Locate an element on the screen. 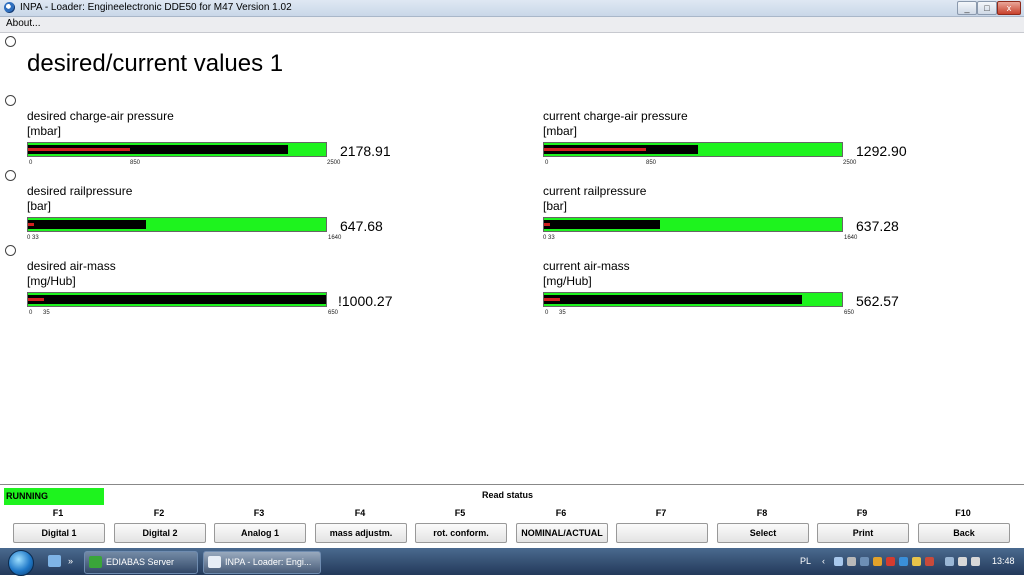  clock: 13:48 is located at coordinates (1003, 561).